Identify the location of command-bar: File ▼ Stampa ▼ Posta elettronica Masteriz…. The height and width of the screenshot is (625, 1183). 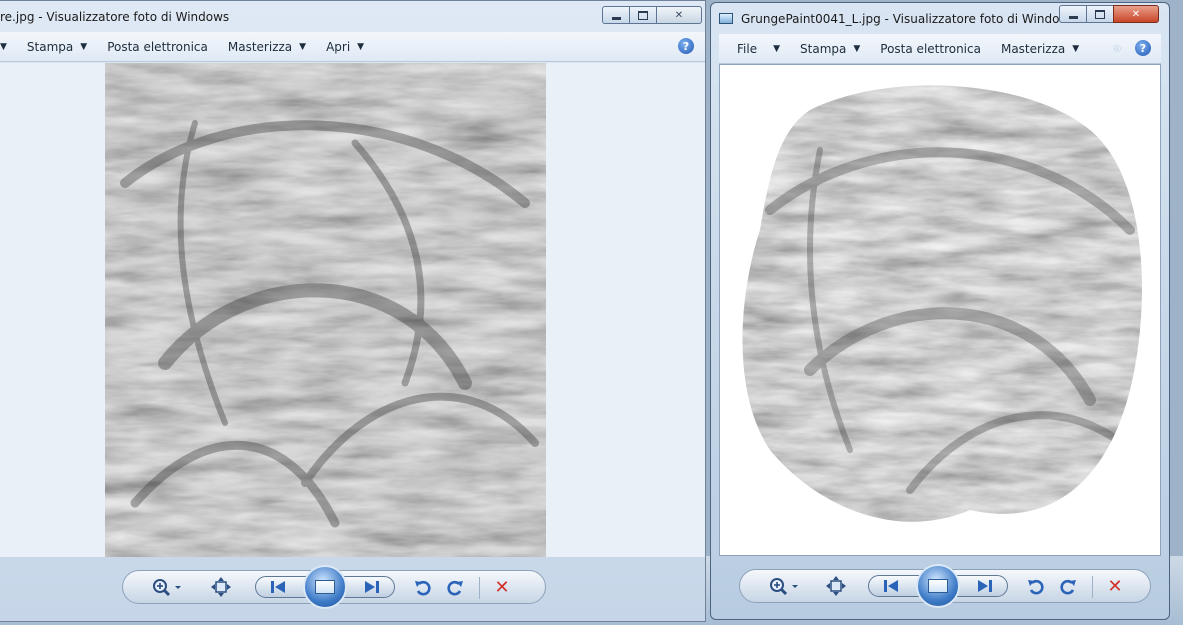
(940, 49).